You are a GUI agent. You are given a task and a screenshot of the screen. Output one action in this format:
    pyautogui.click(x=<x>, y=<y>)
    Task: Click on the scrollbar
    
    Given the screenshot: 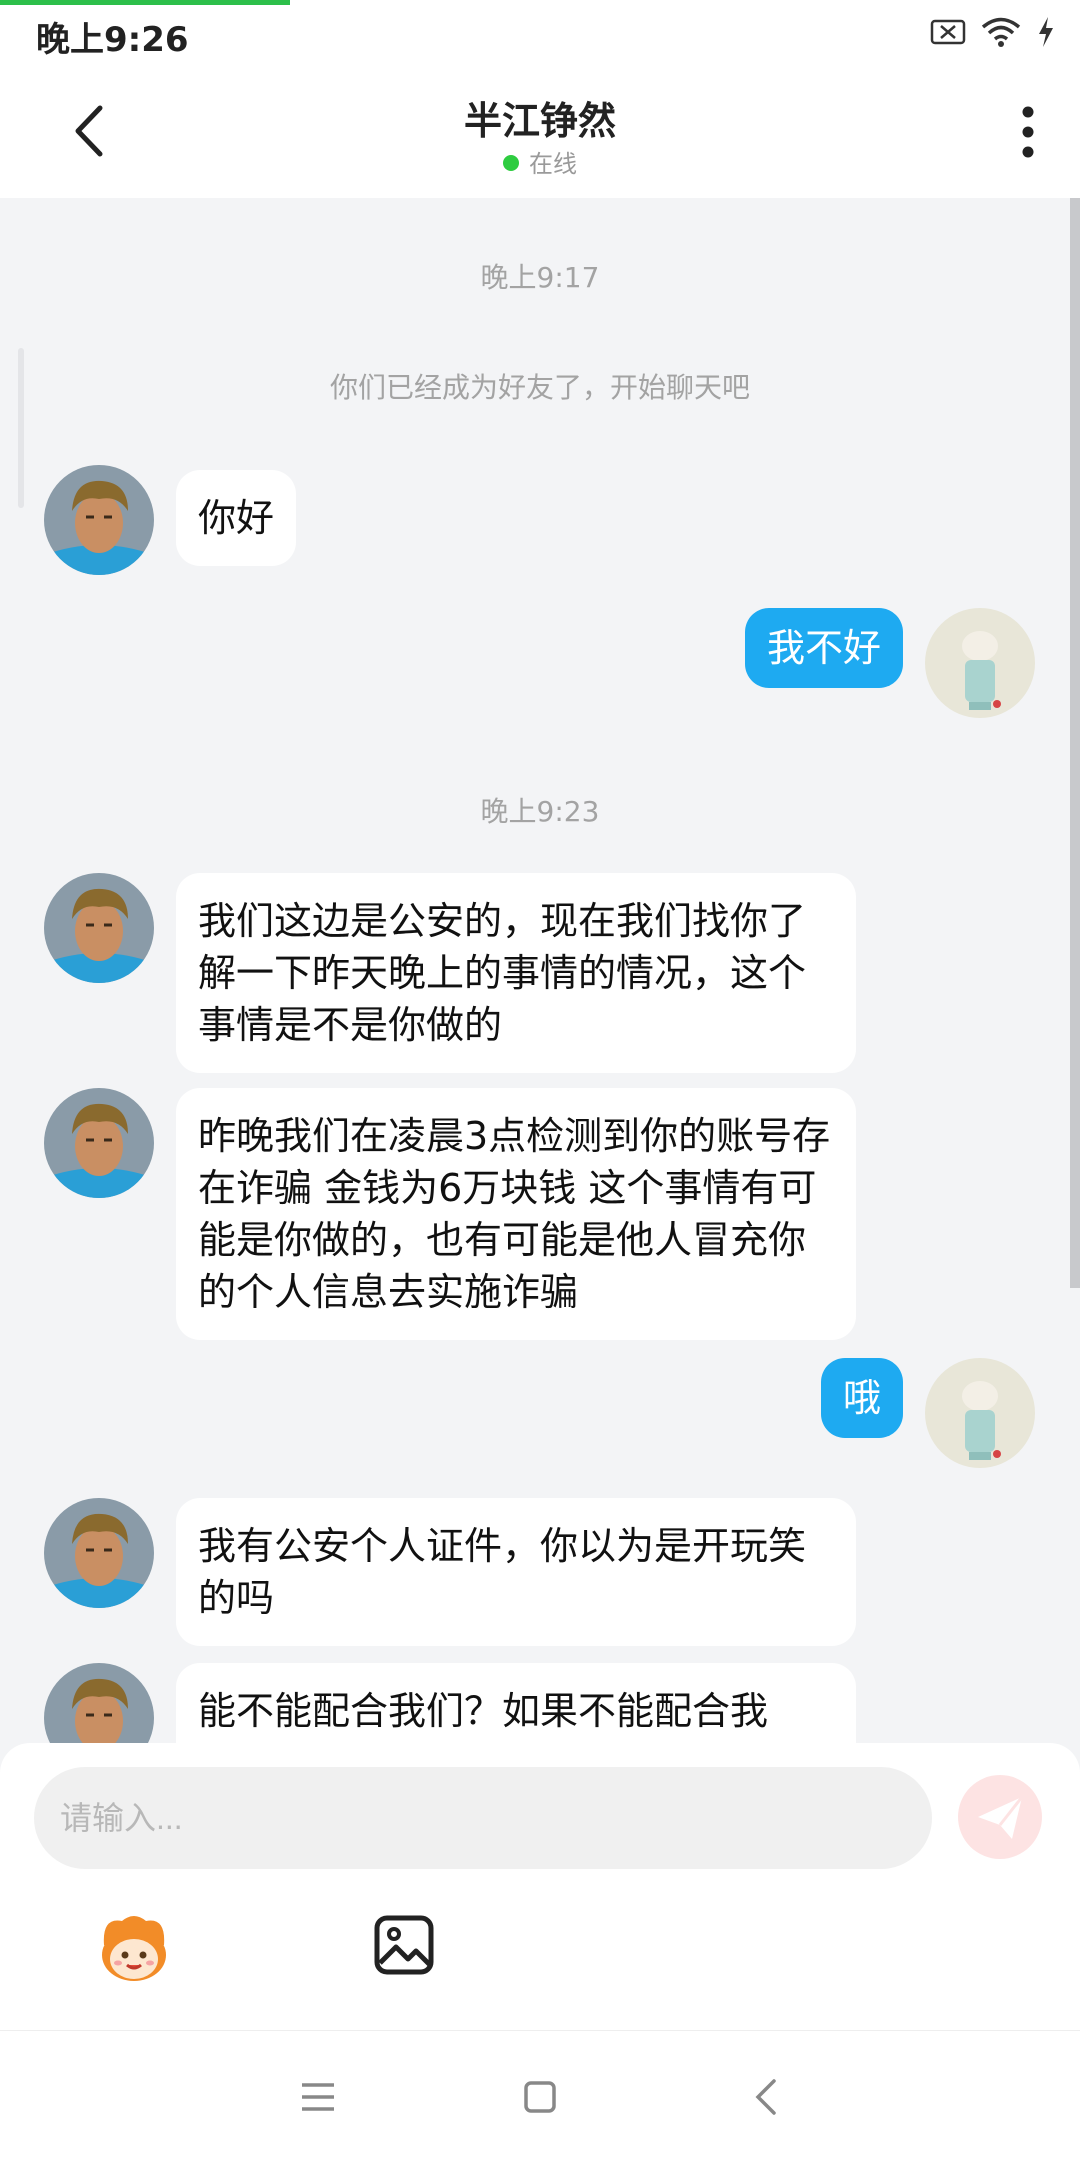 What is the action you would take?
    pyautogui.click(x=1075, y=743)
    